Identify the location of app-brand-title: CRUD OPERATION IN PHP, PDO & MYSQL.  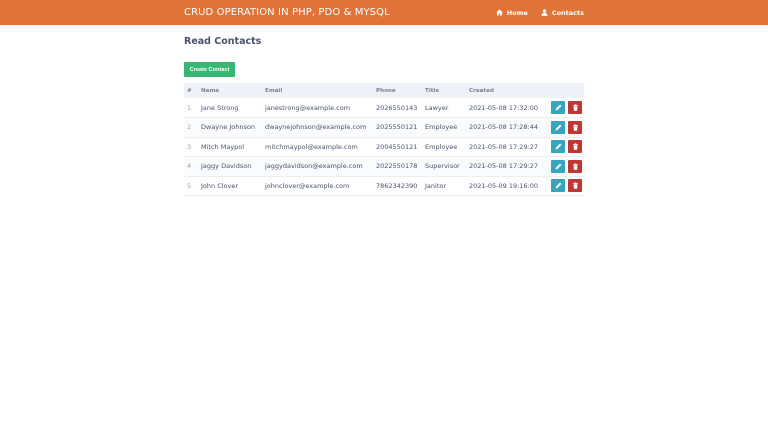
(287, 12).